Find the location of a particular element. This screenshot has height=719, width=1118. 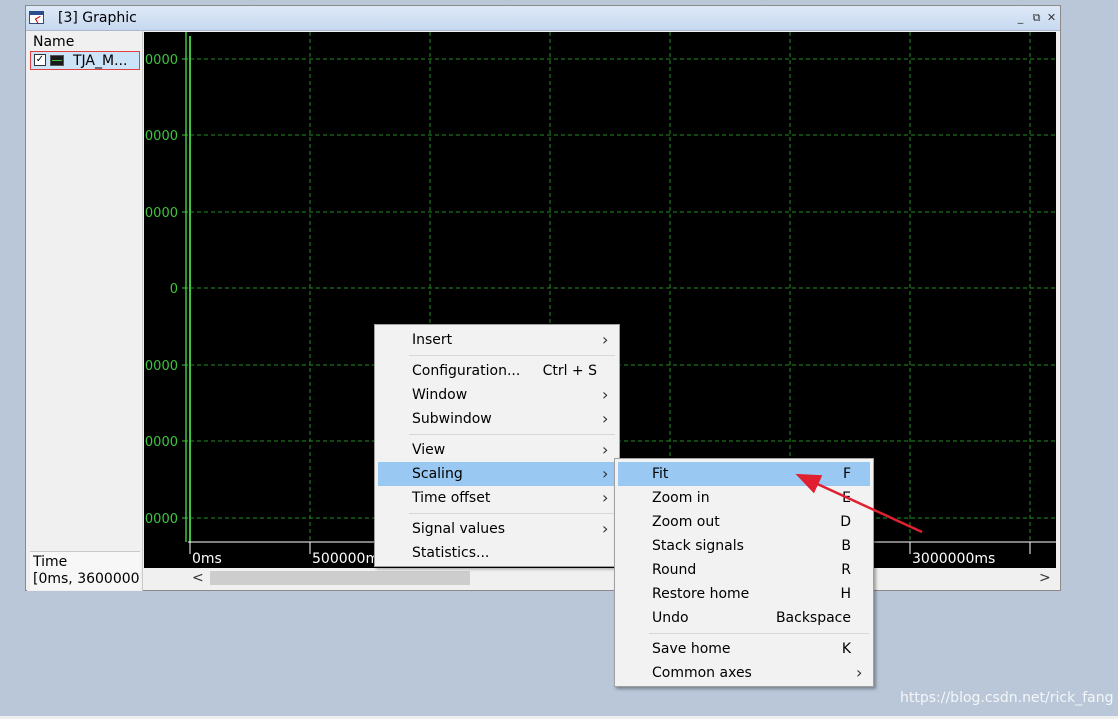

watermark: https://blog.csdn.net/rick_fang is located at coordinates (1007, 698).